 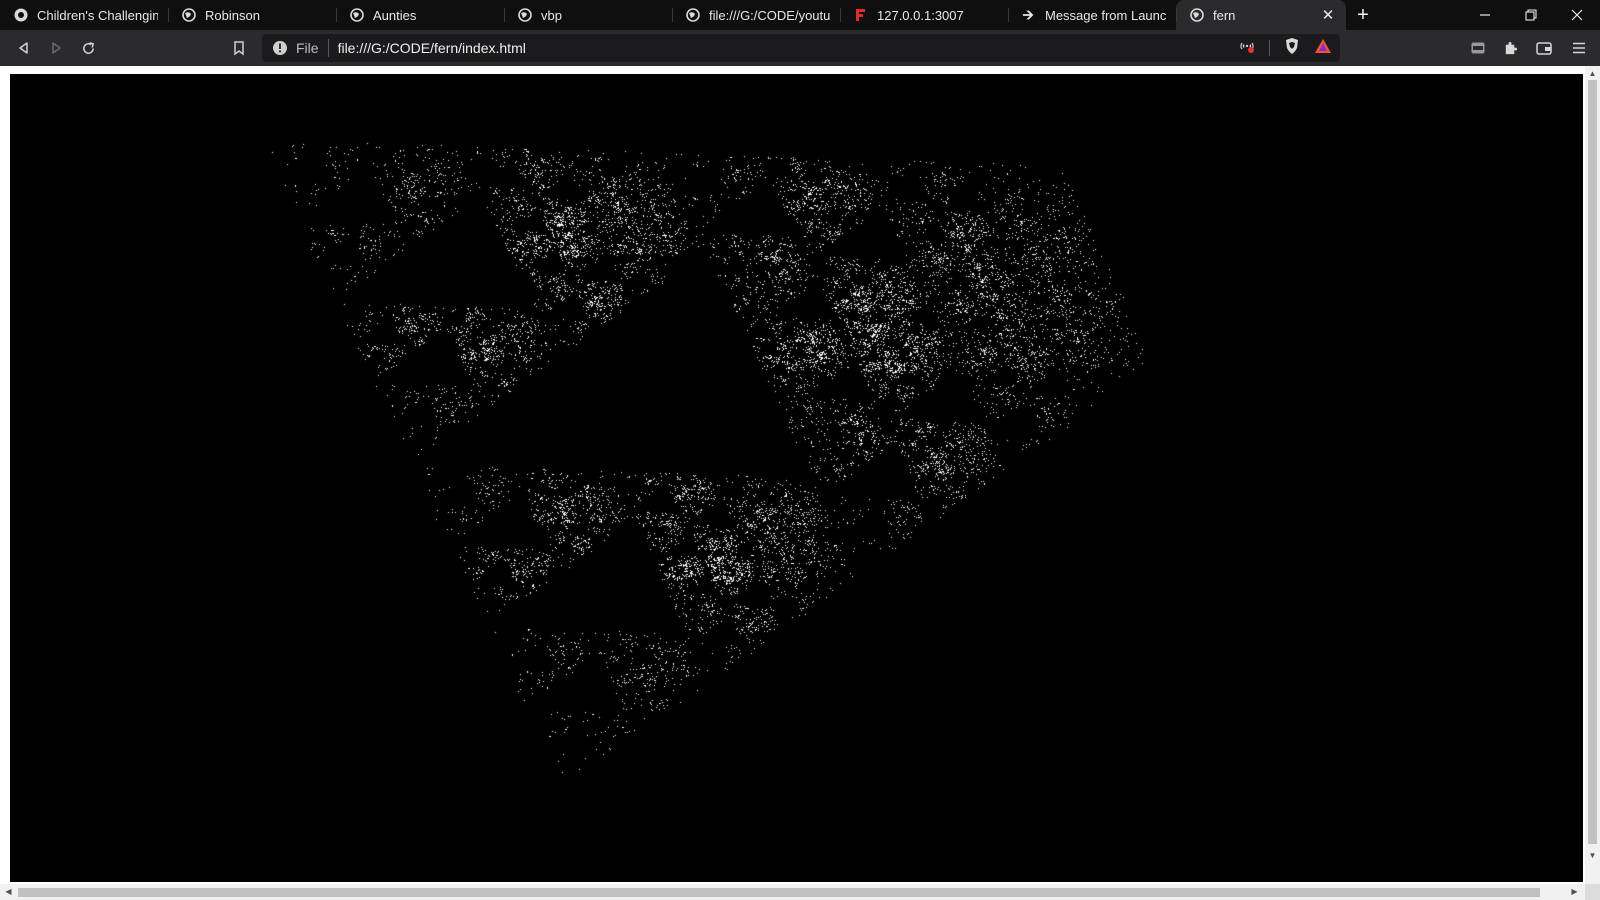 What do you see at coordinates (1592, 462) in the screenshot?
I see `vertical-scroll-thumb` at bounding box center [1592, 462].